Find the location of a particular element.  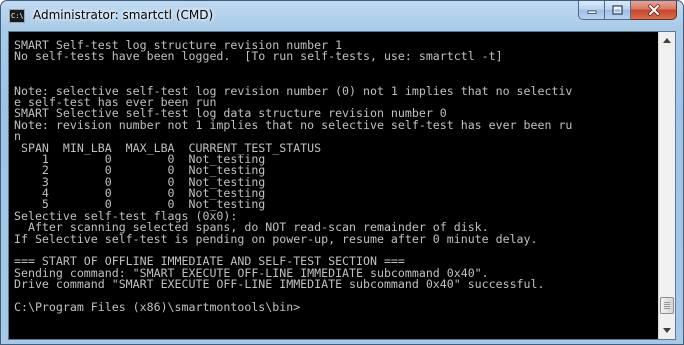

scroll-down-button is located at coordinates (667, 330).